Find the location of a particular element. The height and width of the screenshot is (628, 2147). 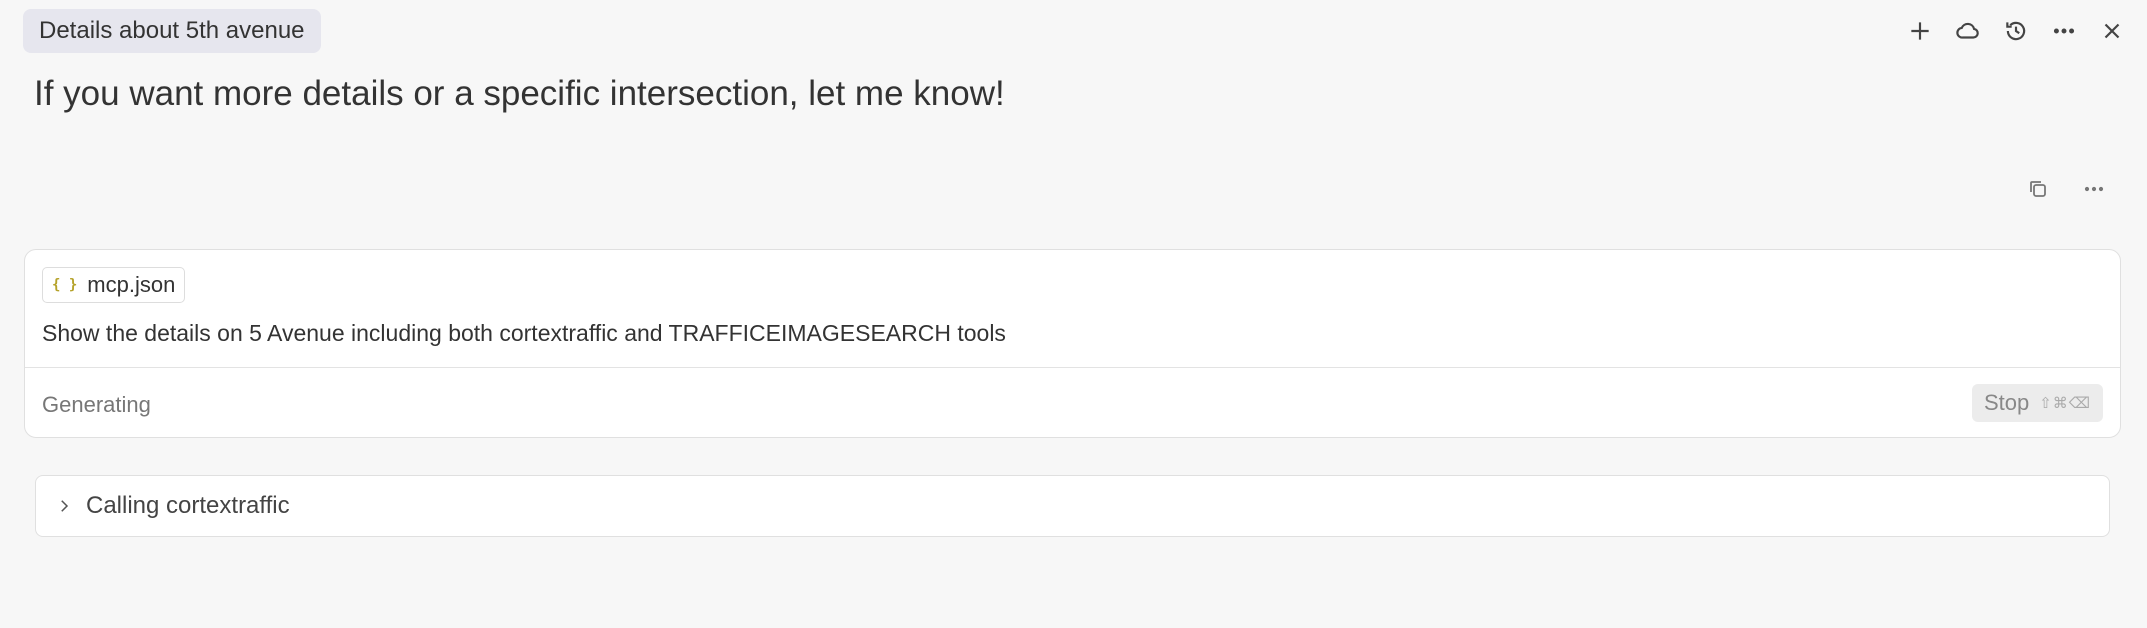

context-file-label: mcp.json is located at coordinates (131, 284).